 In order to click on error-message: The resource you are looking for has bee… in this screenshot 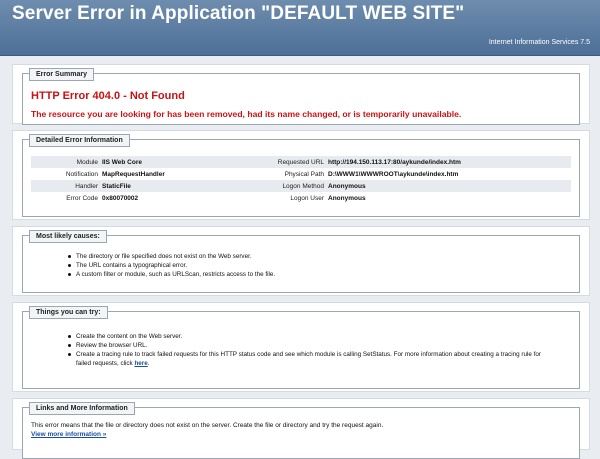, I will do `click(246, 114)`.